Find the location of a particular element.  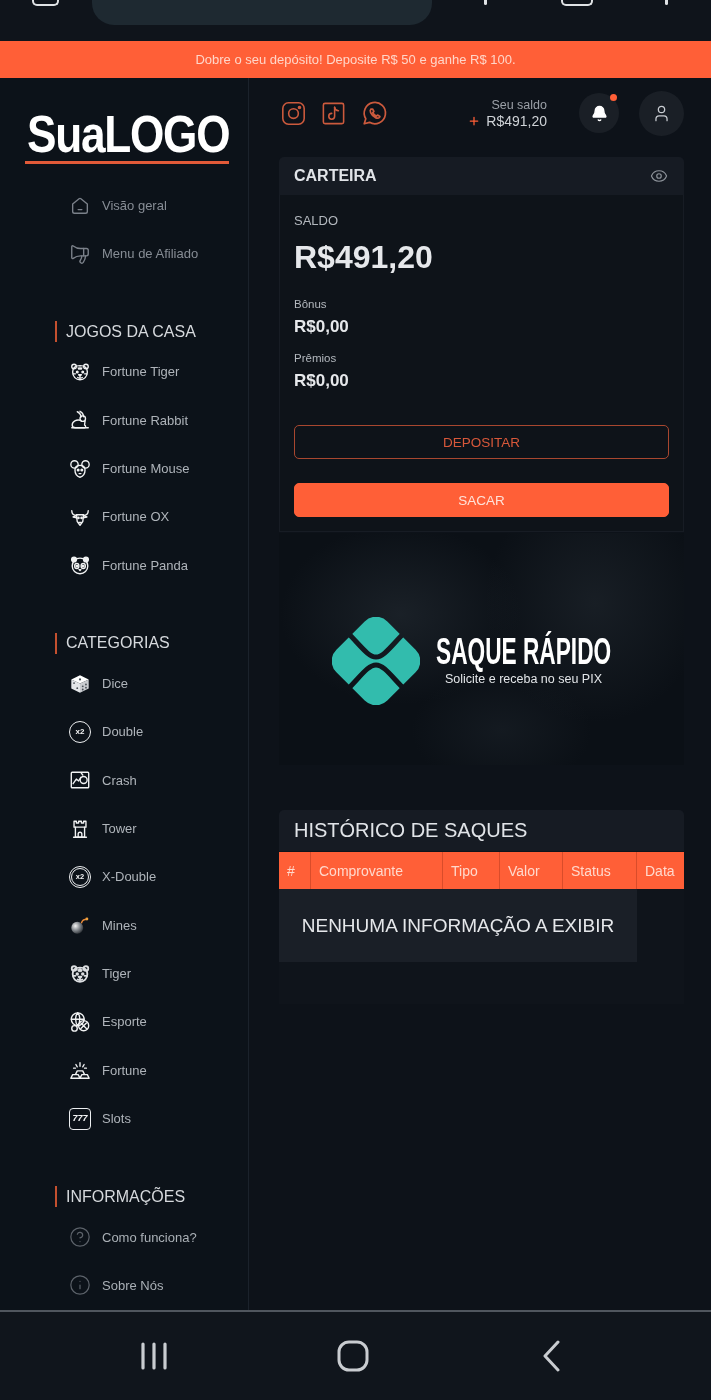

user-icon is located at coordinates (661, 113).